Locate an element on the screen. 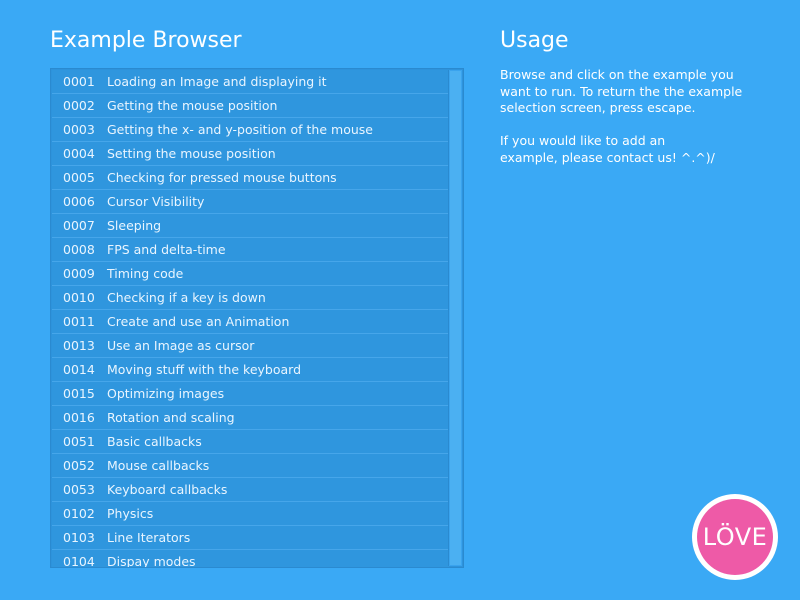  example-label: Moving stuff with the keyboard is located at coordinates (204, 369).